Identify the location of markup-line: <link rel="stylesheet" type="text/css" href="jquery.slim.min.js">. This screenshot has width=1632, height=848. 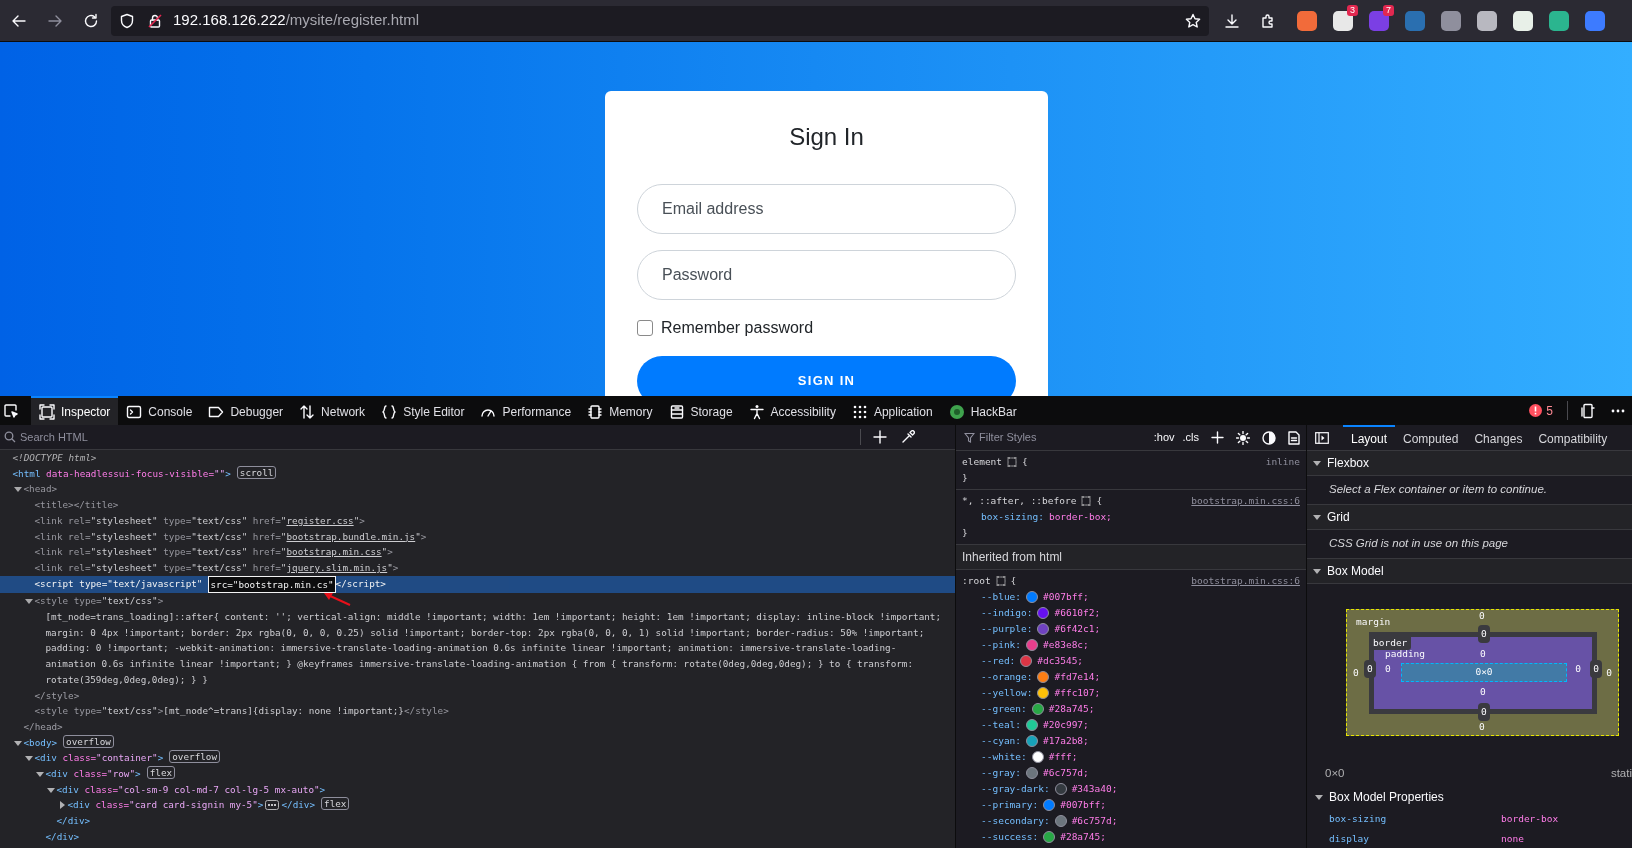
(477, 567).